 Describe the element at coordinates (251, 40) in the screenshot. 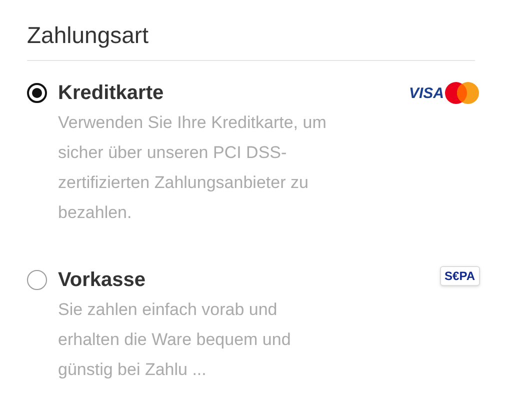

I see `section-title: Zahlungsart` at that location.